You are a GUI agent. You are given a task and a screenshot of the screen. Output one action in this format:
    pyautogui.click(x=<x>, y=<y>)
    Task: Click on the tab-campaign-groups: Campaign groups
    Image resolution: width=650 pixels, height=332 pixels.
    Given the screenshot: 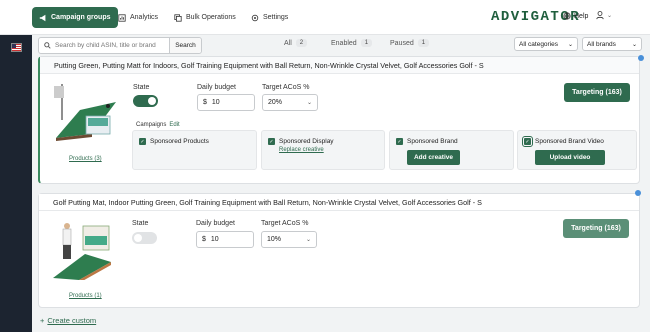 What is the action you would take?
    pyautogui.click(x=75, y=17)
    